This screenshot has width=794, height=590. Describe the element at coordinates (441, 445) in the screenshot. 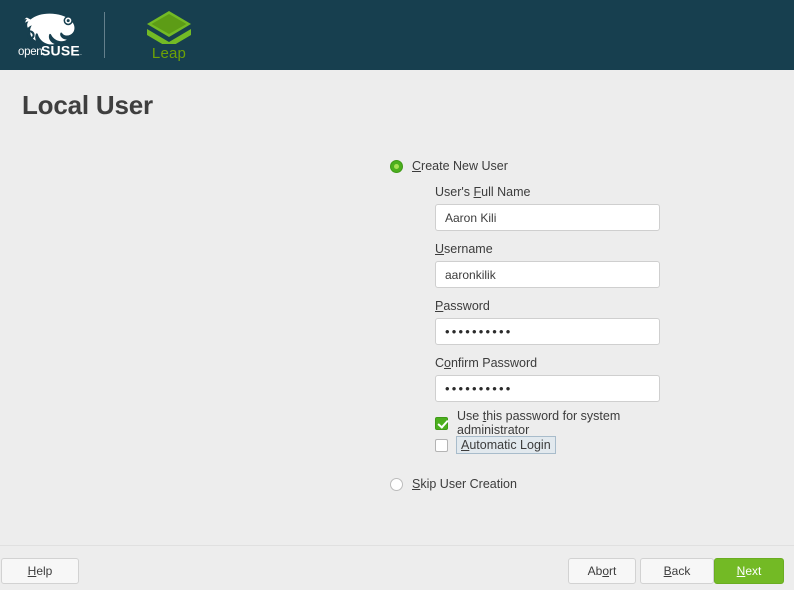

I see `checkbox-automatic-login` at that location.